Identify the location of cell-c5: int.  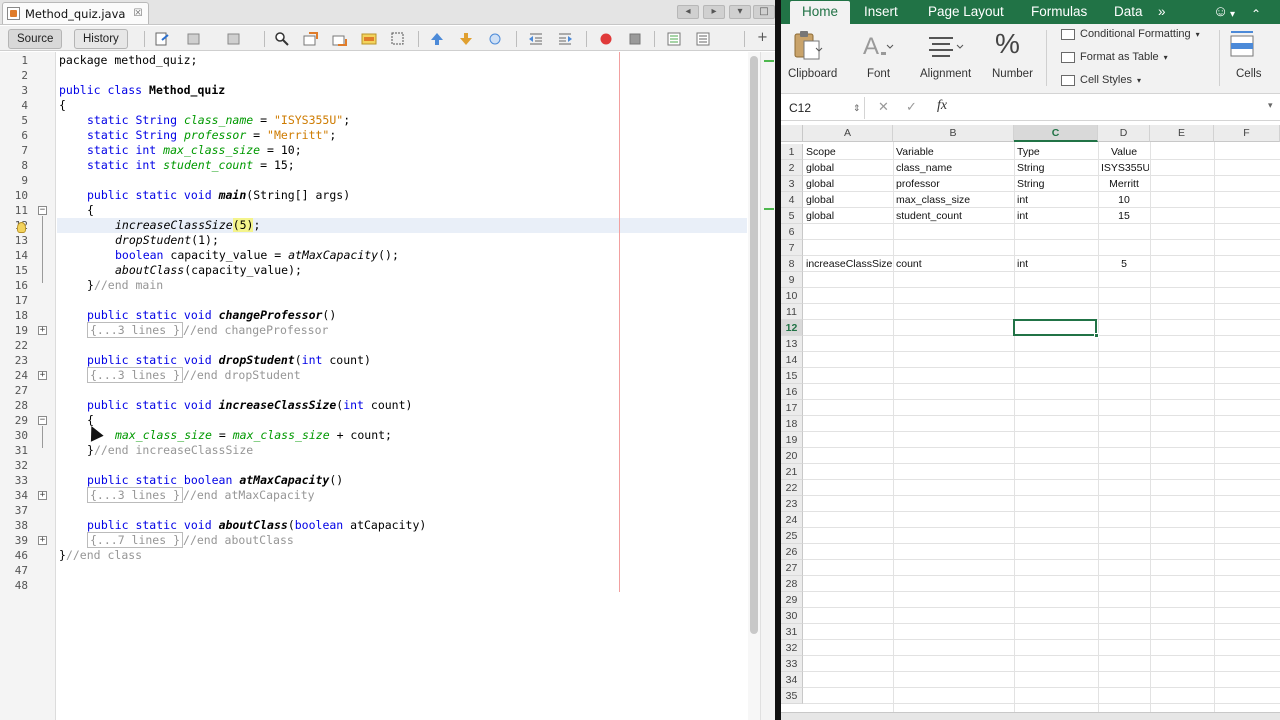
(1056, 216).